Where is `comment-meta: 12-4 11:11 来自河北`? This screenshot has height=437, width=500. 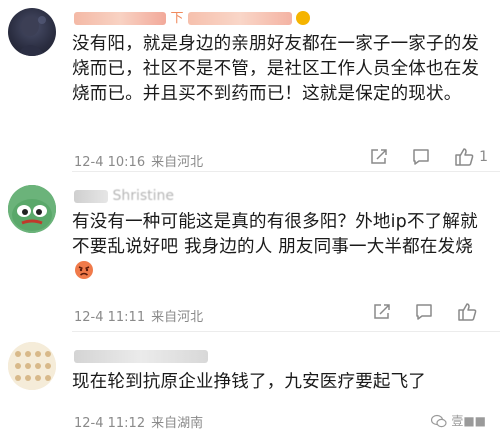 comment-meta: 12-4 11:11 来自河北 is located at coordinates (138, 315).